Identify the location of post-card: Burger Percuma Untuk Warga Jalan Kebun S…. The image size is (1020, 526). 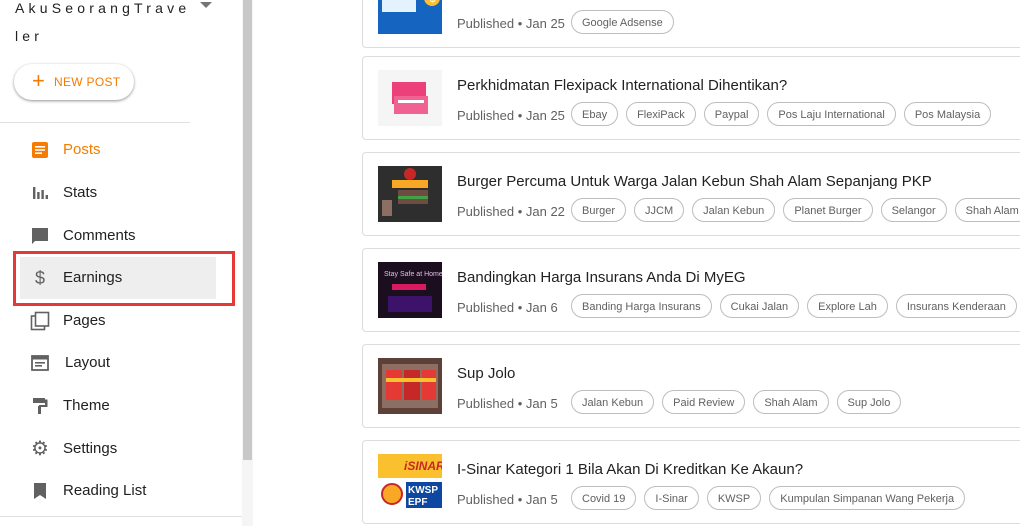
(691, 194).